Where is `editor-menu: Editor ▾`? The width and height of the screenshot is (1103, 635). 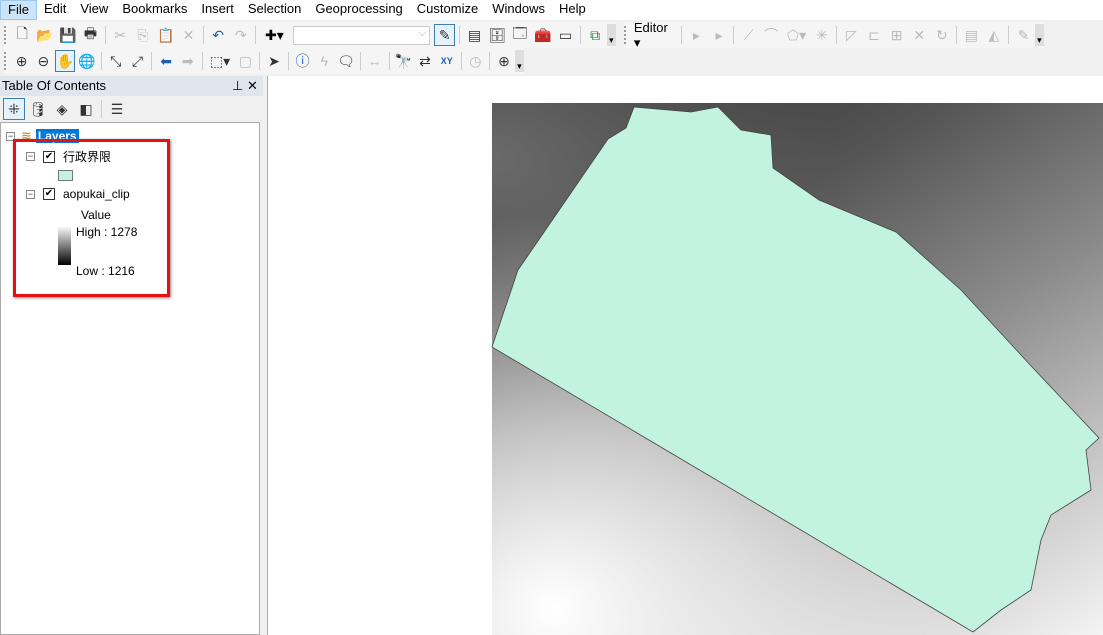
editor-menu: Editor ▾ is located at coordinates (654, 35).